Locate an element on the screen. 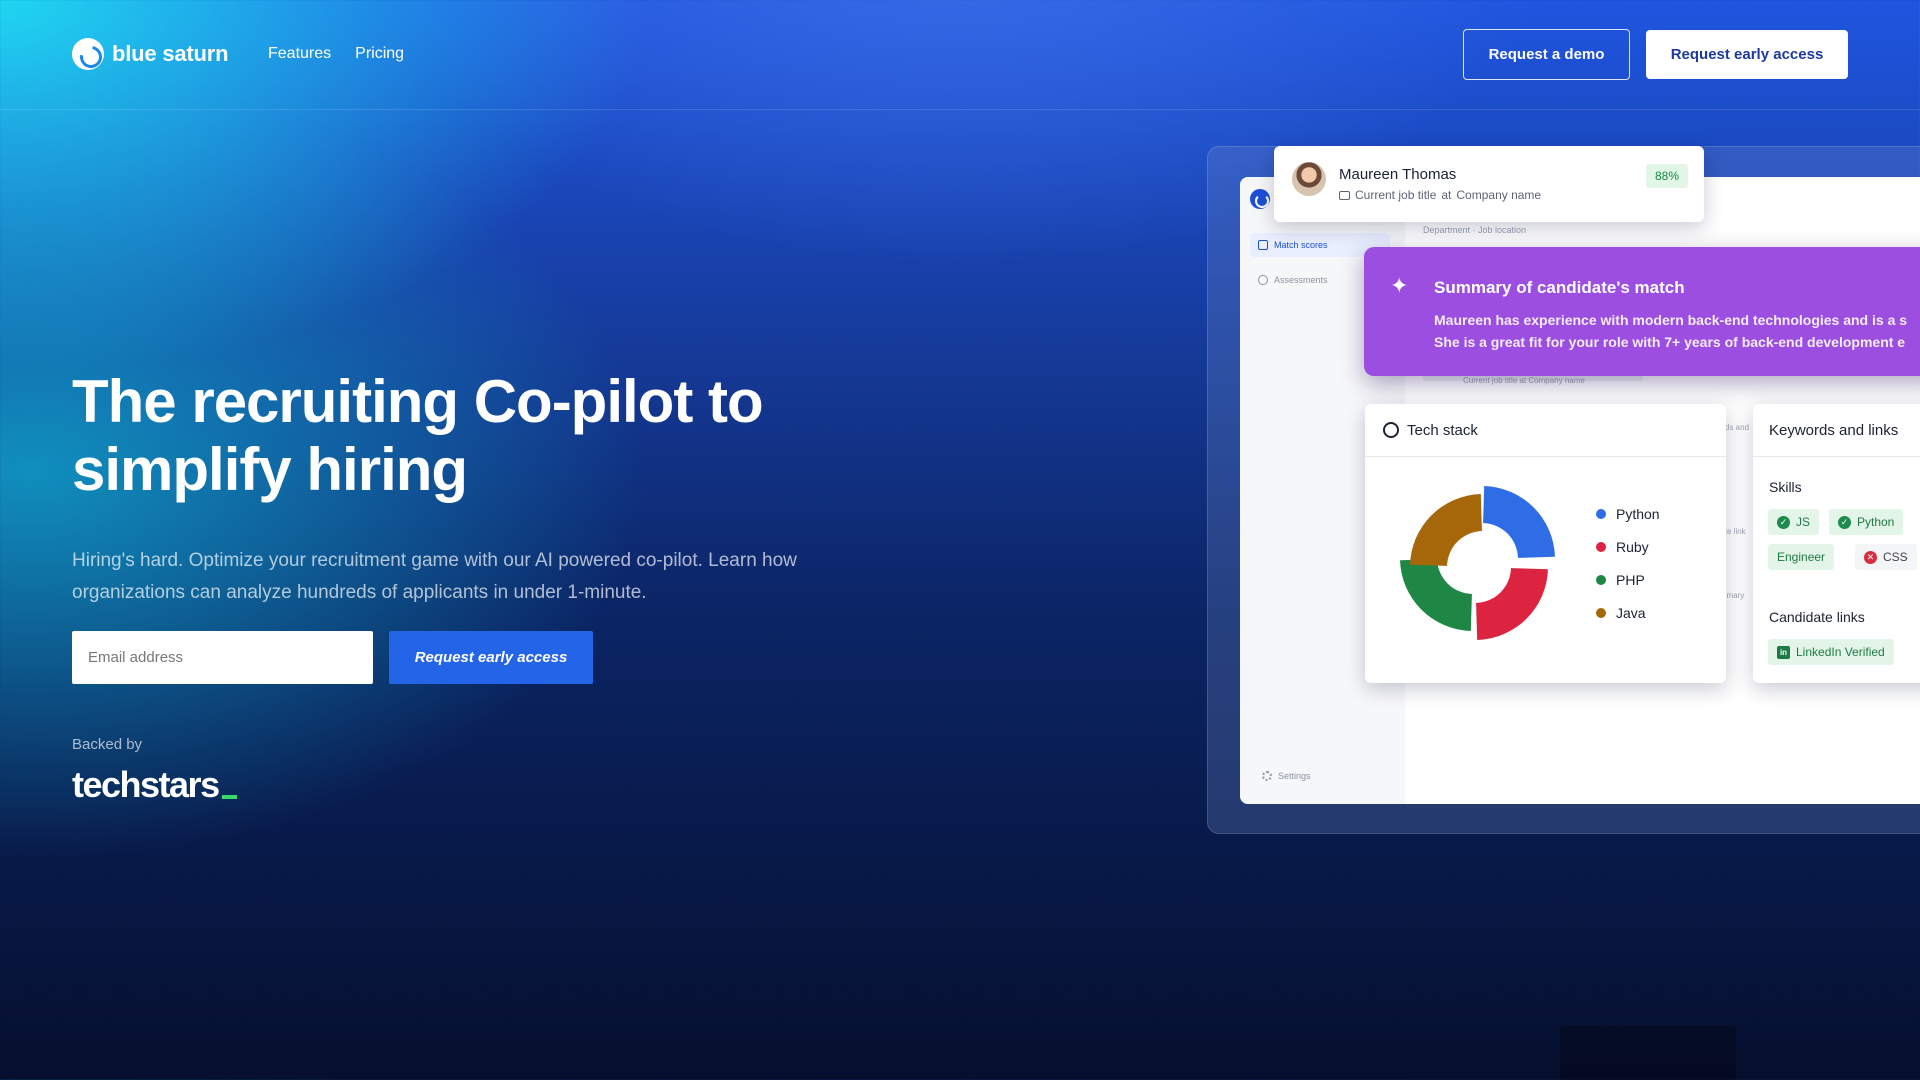  briefcase-icon is located at coordinates (1344, 195).